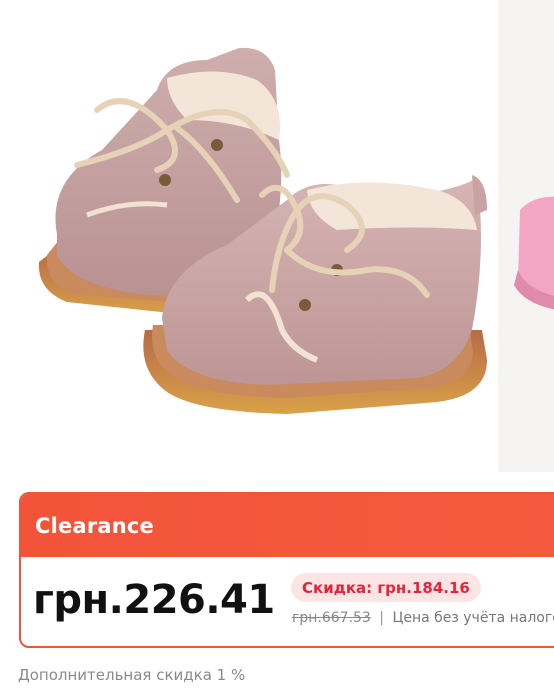 This screenshot has width=554, height=699. I want to click on clearance-title: Clearance, so click(94, 525).